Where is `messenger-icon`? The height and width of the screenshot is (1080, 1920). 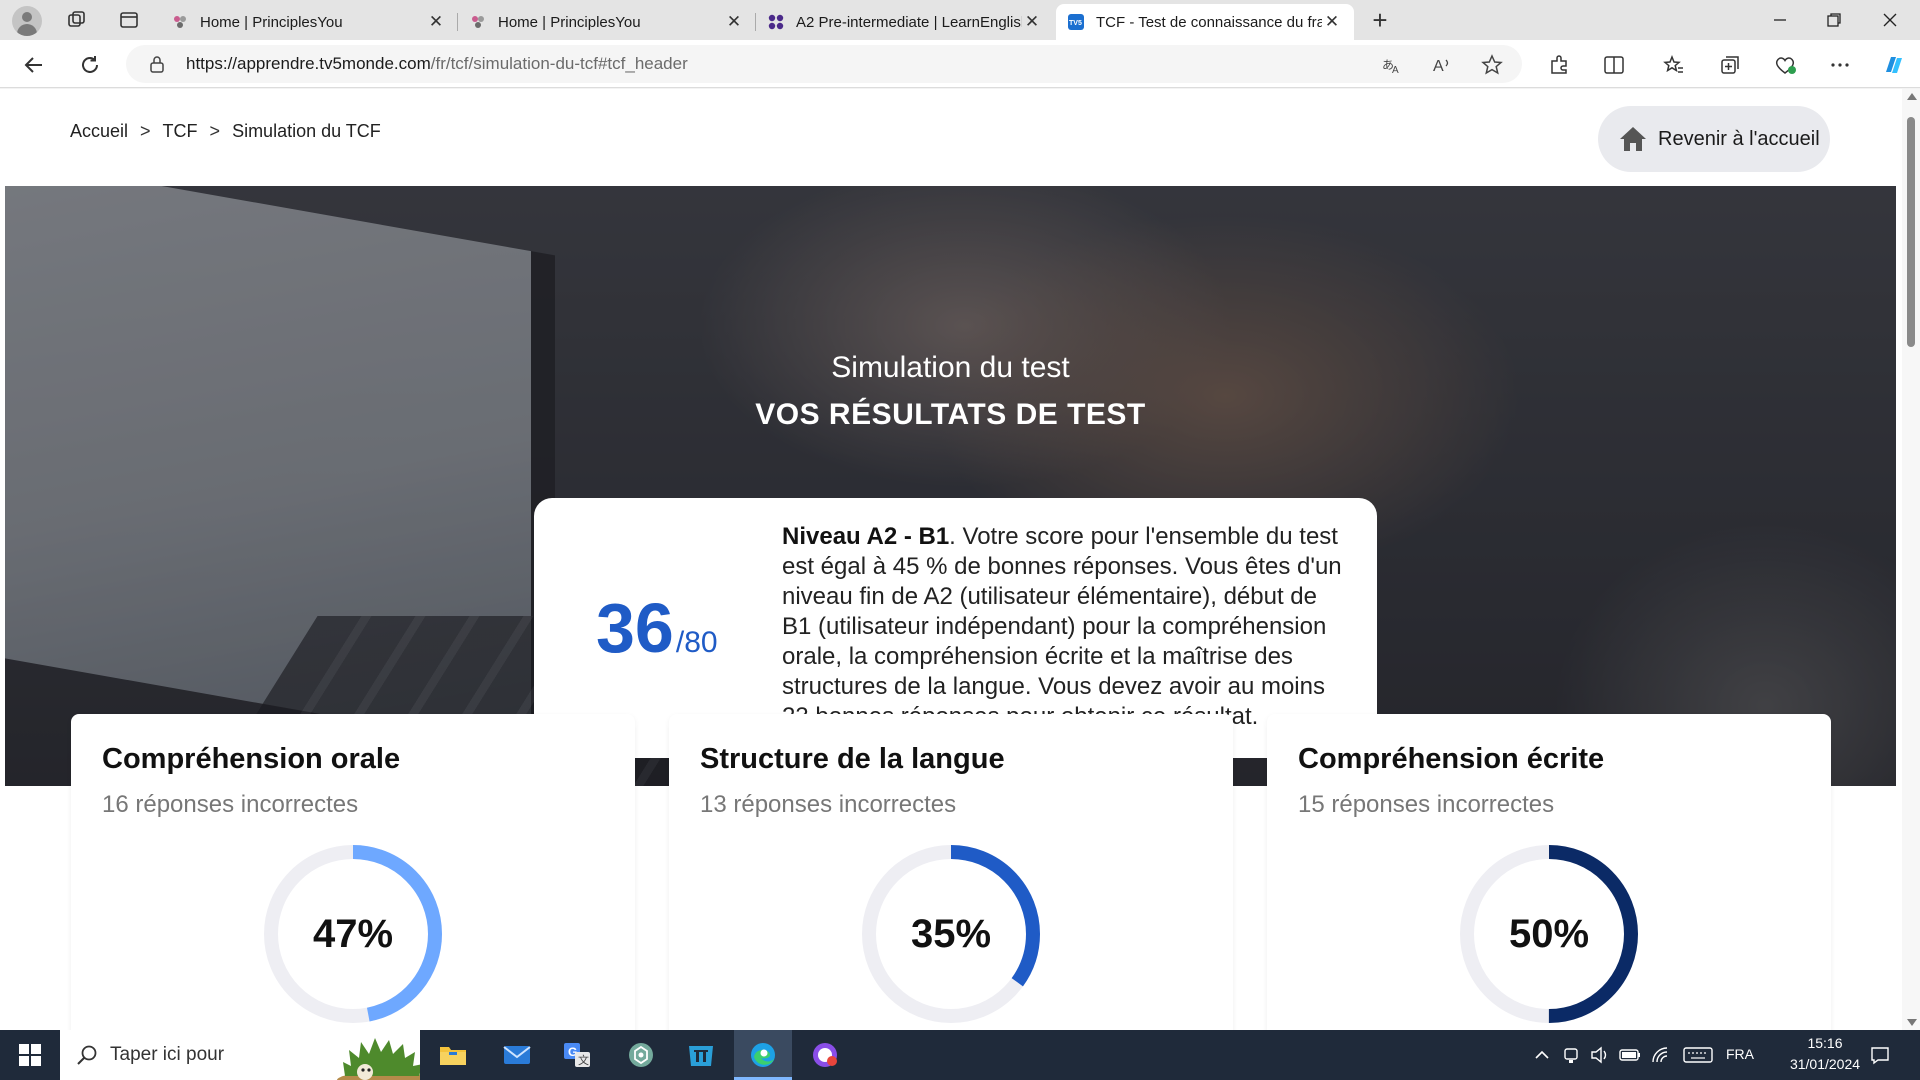 messenger-icon is located at coordinates (825, 1055).